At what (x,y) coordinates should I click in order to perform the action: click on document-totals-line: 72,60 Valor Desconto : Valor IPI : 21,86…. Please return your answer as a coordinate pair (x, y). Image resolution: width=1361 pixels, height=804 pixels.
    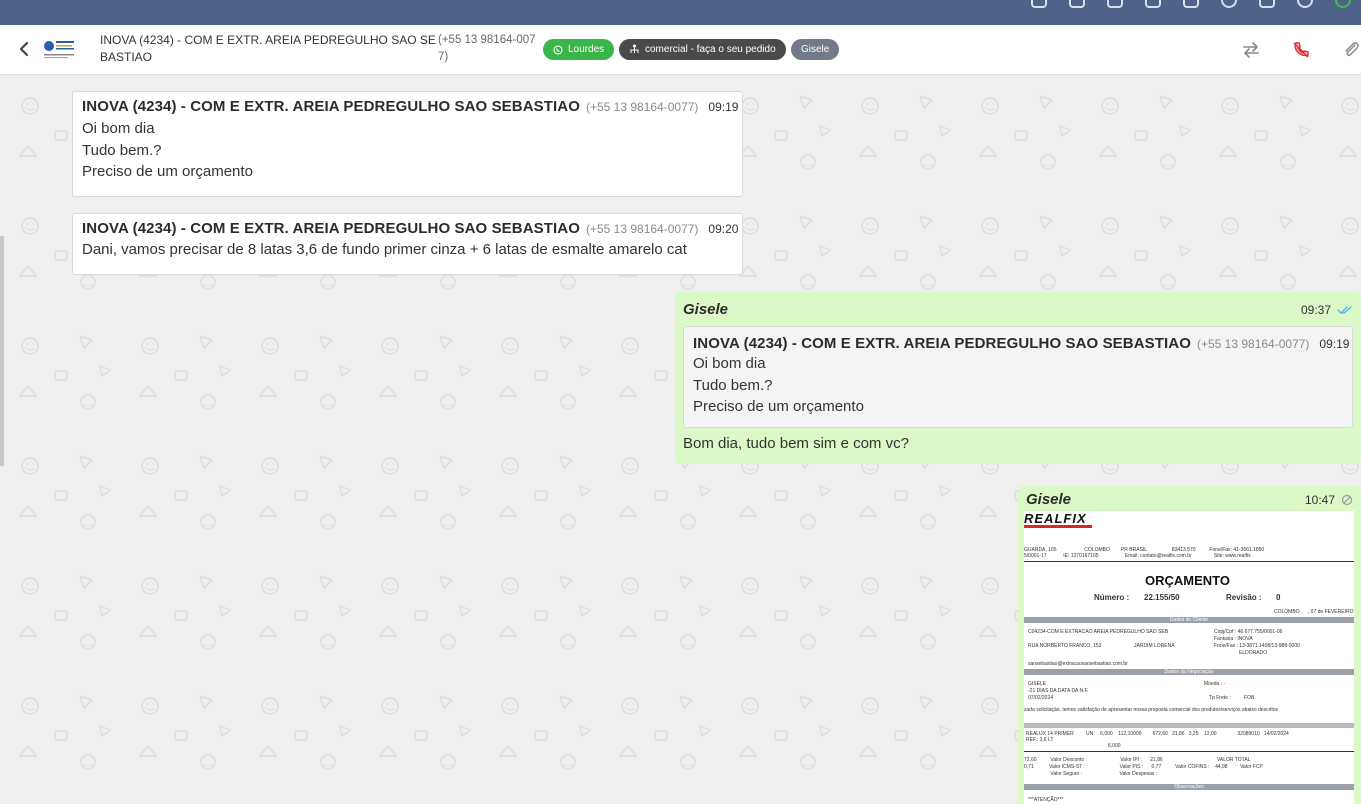
    Looking at the image, I should click on (1137, 760).